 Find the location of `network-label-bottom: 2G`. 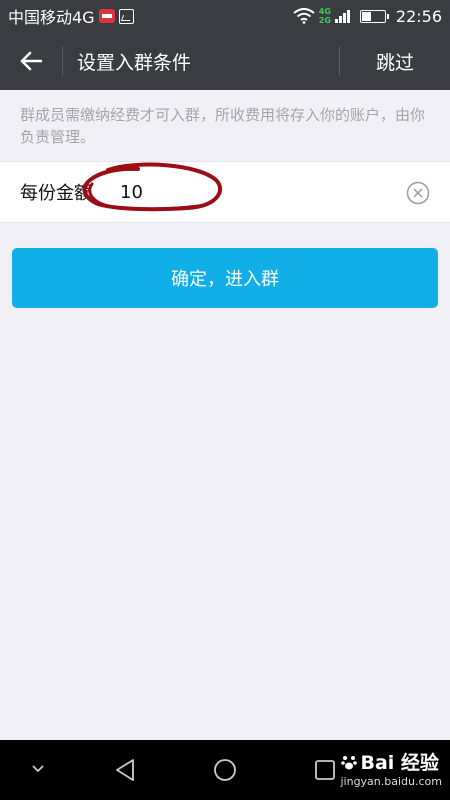

network-label-bottom: 2G is located at coordinates (324, 20).